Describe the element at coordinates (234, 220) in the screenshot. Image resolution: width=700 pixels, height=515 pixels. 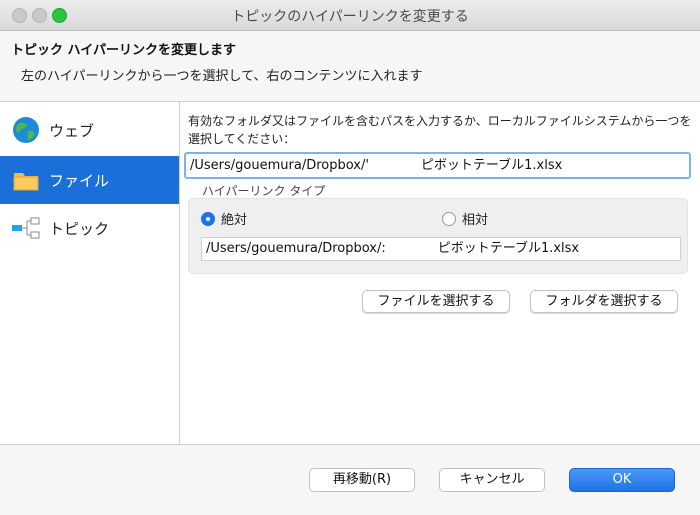
I see `absolute-radio-label: 絶対` at that location.